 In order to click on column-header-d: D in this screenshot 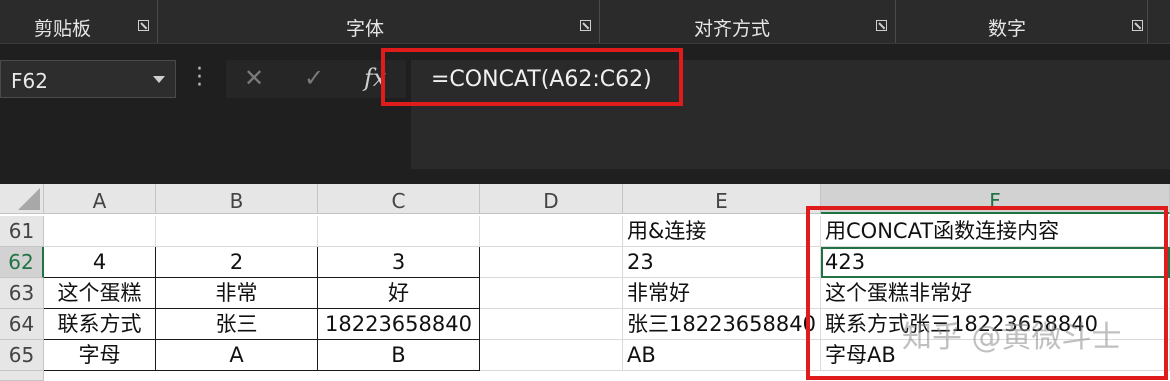, I will do `click(551, 199)`.